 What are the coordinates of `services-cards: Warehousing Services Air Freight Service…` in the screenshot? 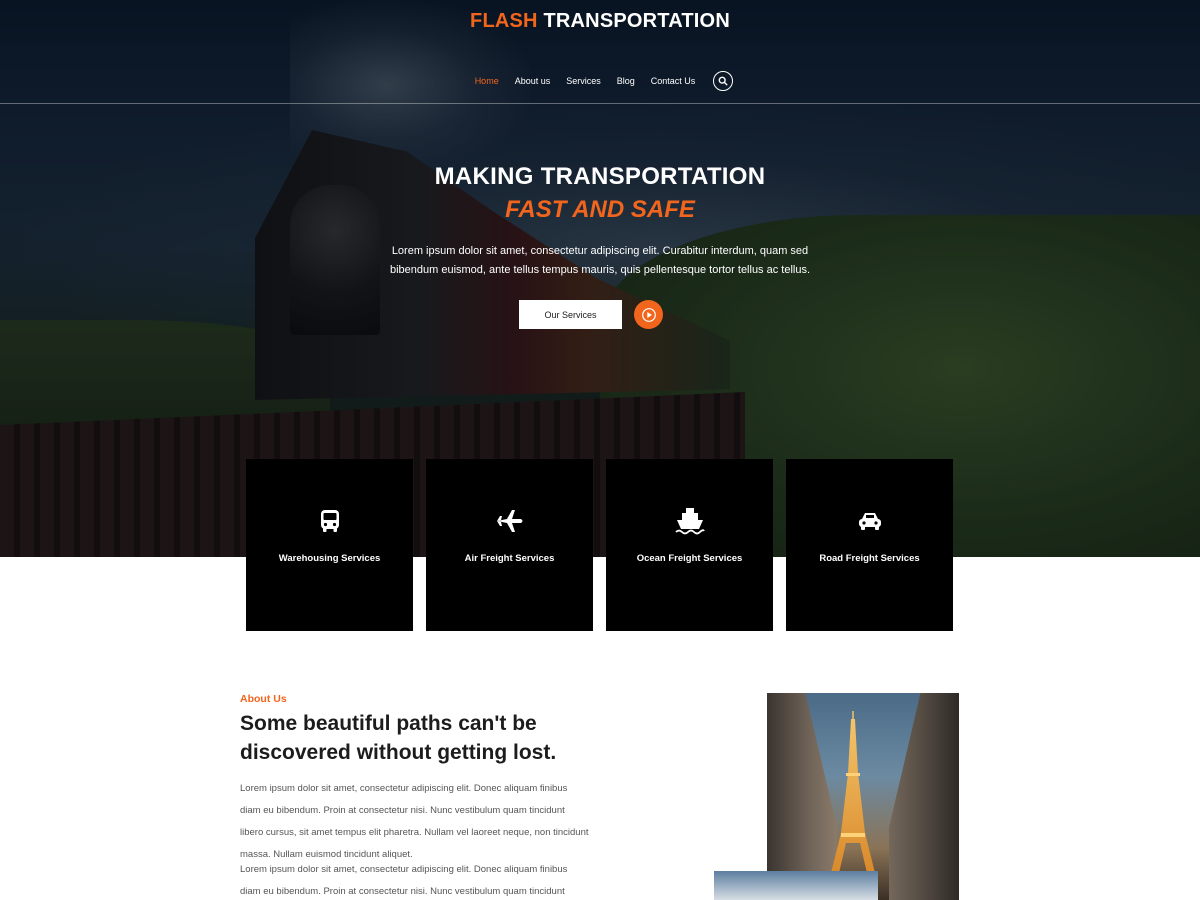 It's located at (599, 545).